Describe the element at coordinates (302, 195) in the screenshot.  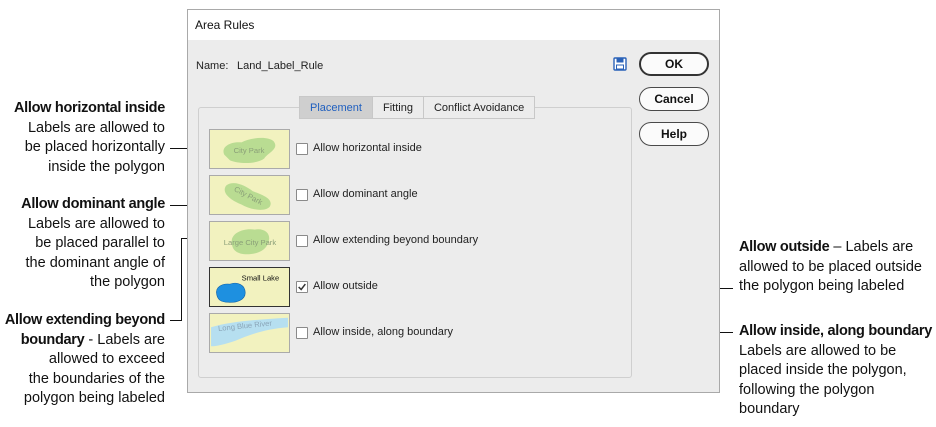
I see `allow-dominant-angle-checkbox` at that location.